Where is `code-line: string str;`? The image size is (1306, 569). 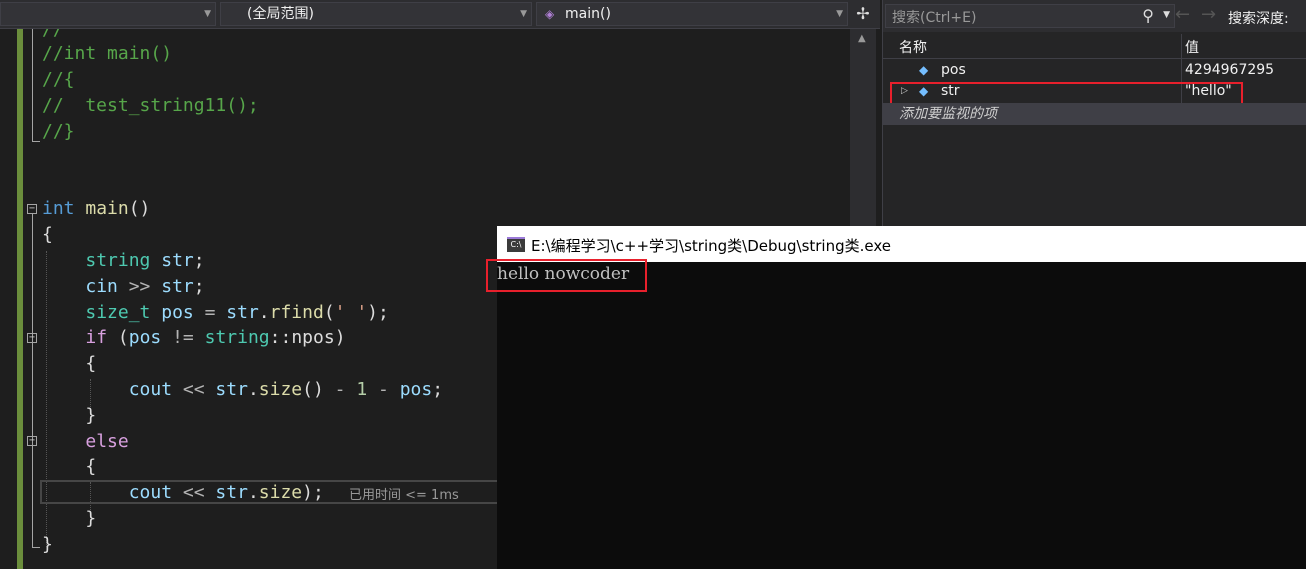
code-line: string str; is located at coordinates (145, 260).